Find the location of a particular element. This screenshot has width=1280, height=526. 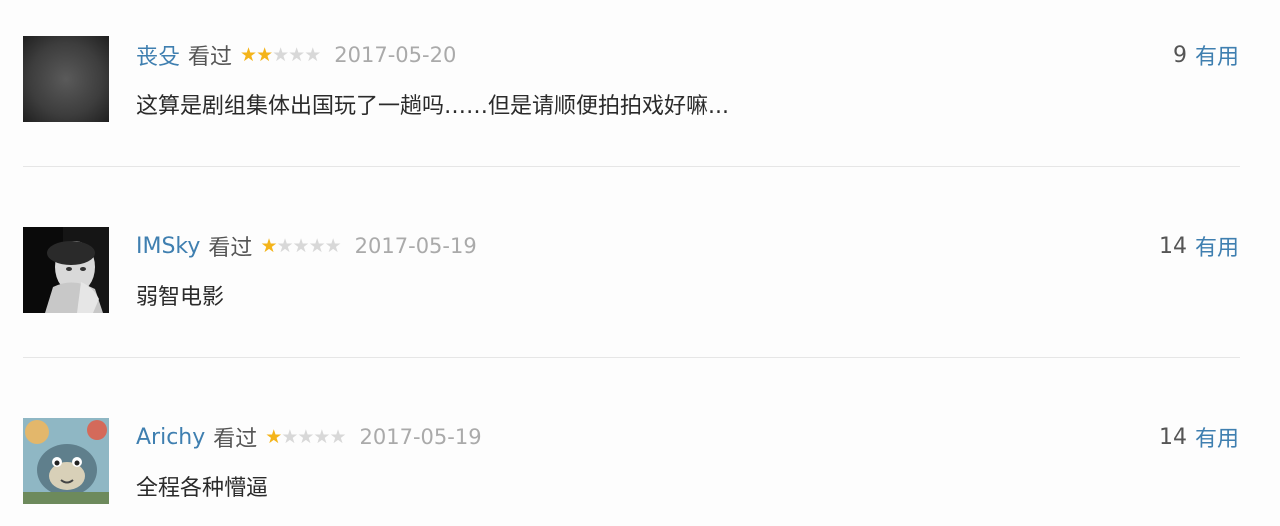

username-link: Arichy is located at coordinates (170, 437).